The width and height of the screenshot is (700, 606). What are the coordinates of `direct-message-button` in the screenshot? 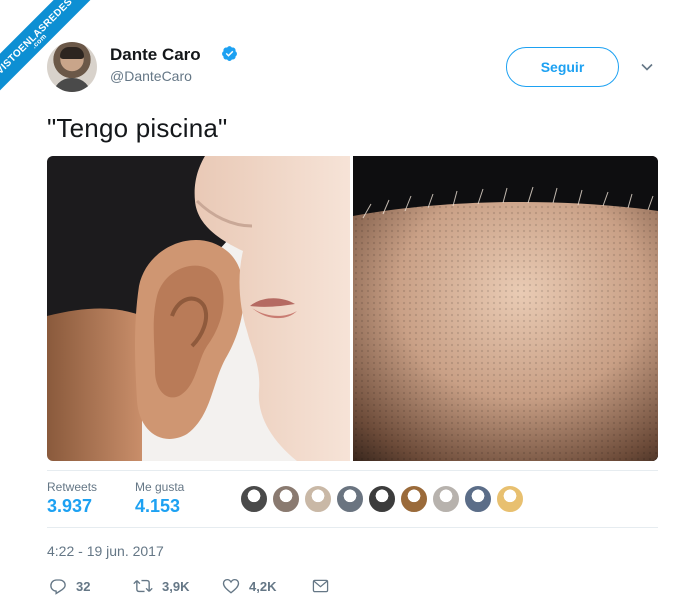 It's located at (320, 586).